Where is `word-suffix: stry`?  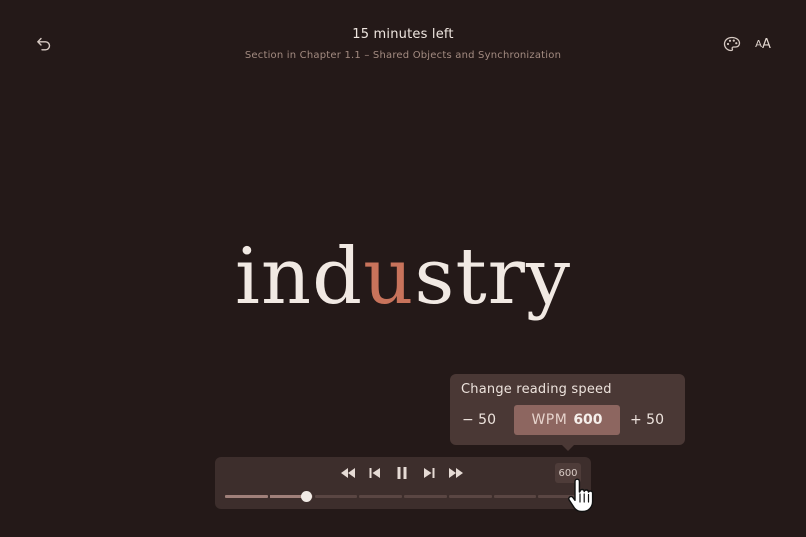
word-suffix: stry is located at coordinates (493, 277).